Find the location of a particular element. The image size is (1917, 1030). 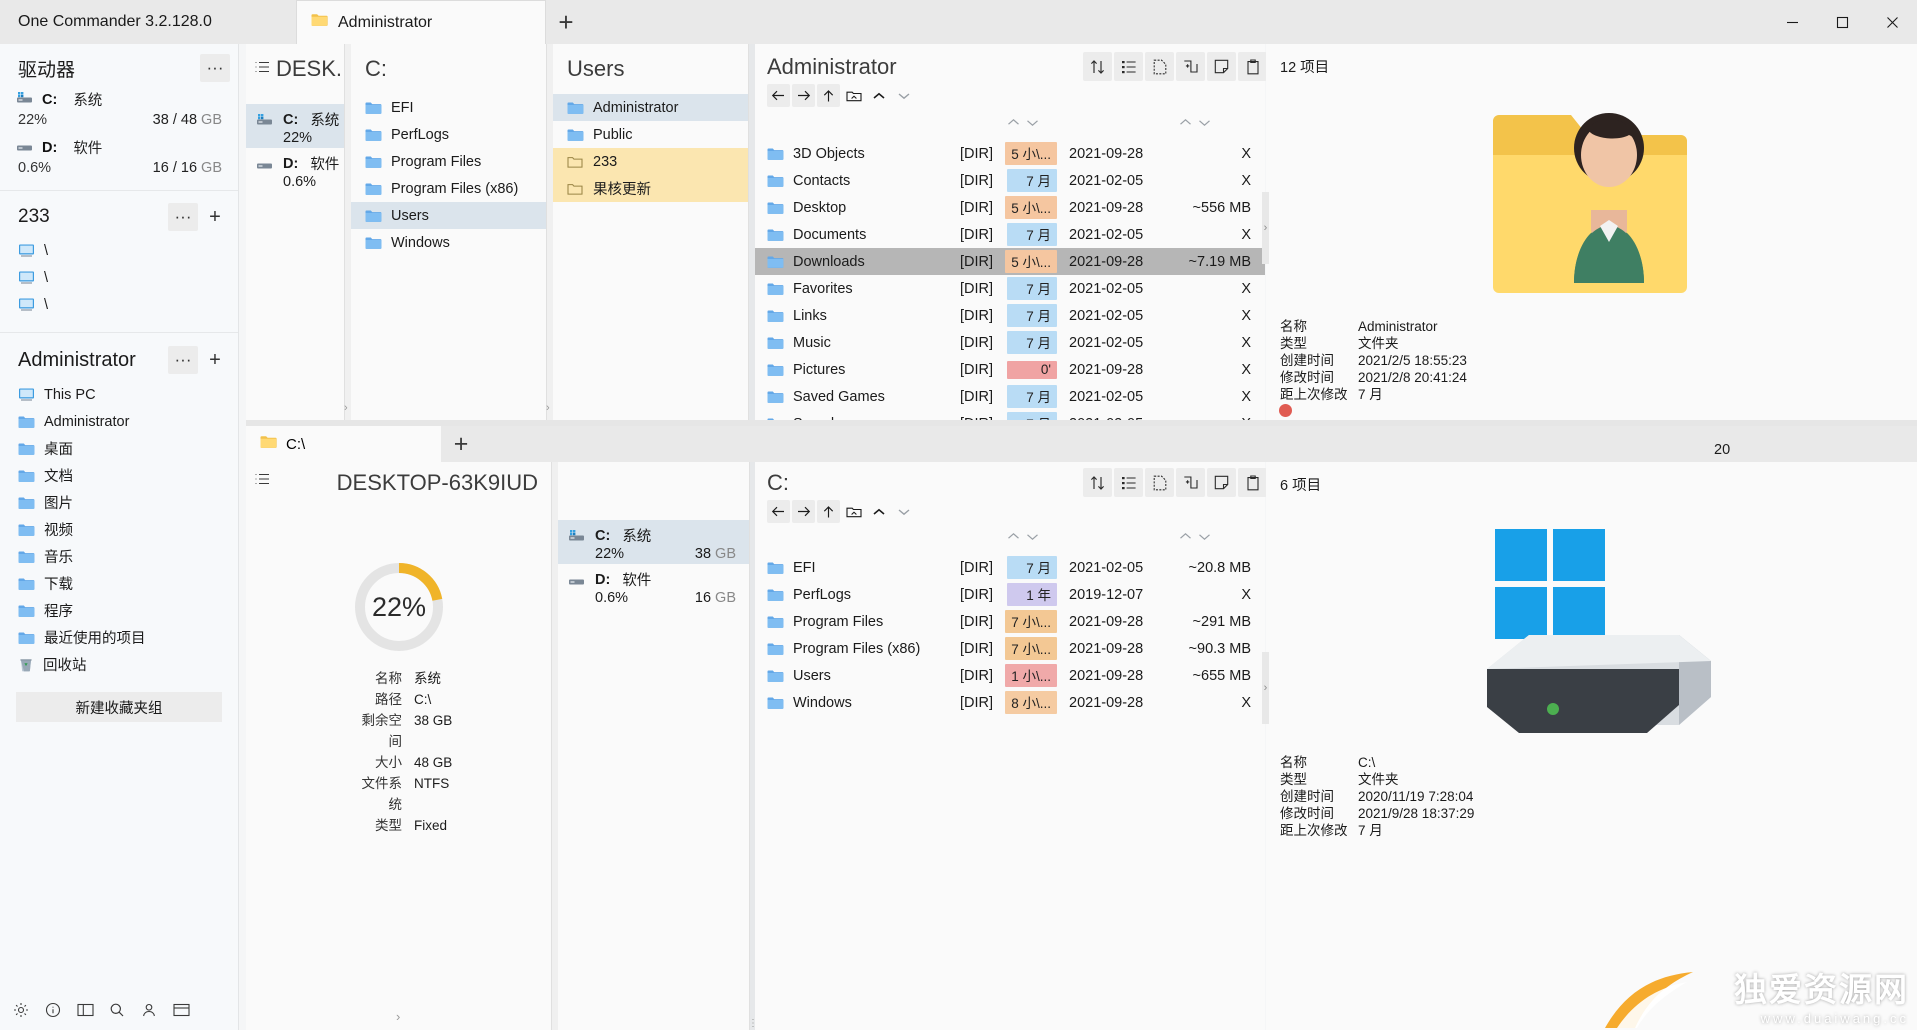

new-favorite-group-button: 新建收藏夹组 is located at coordinates (119, 707).